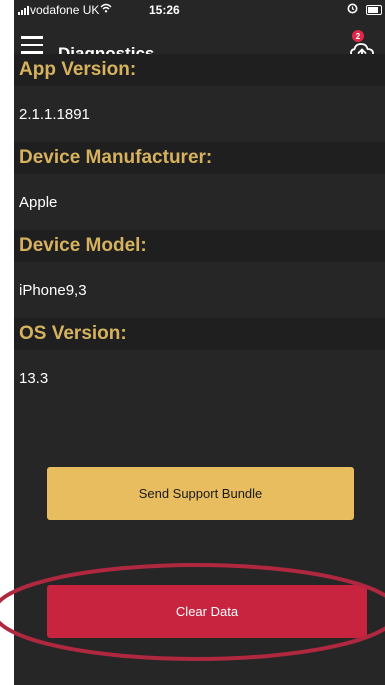  I want to click on signal-bars-icon, so click(23, 10).